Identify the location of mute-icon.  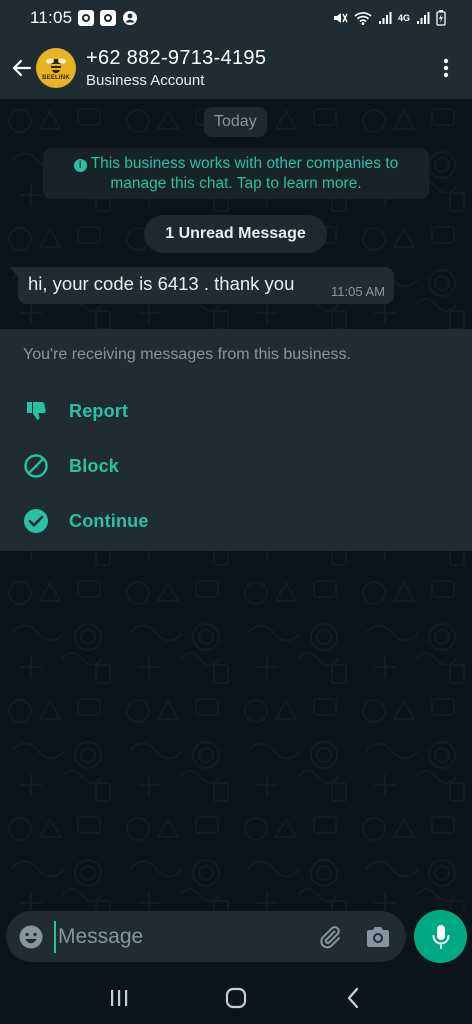
(340, 18).